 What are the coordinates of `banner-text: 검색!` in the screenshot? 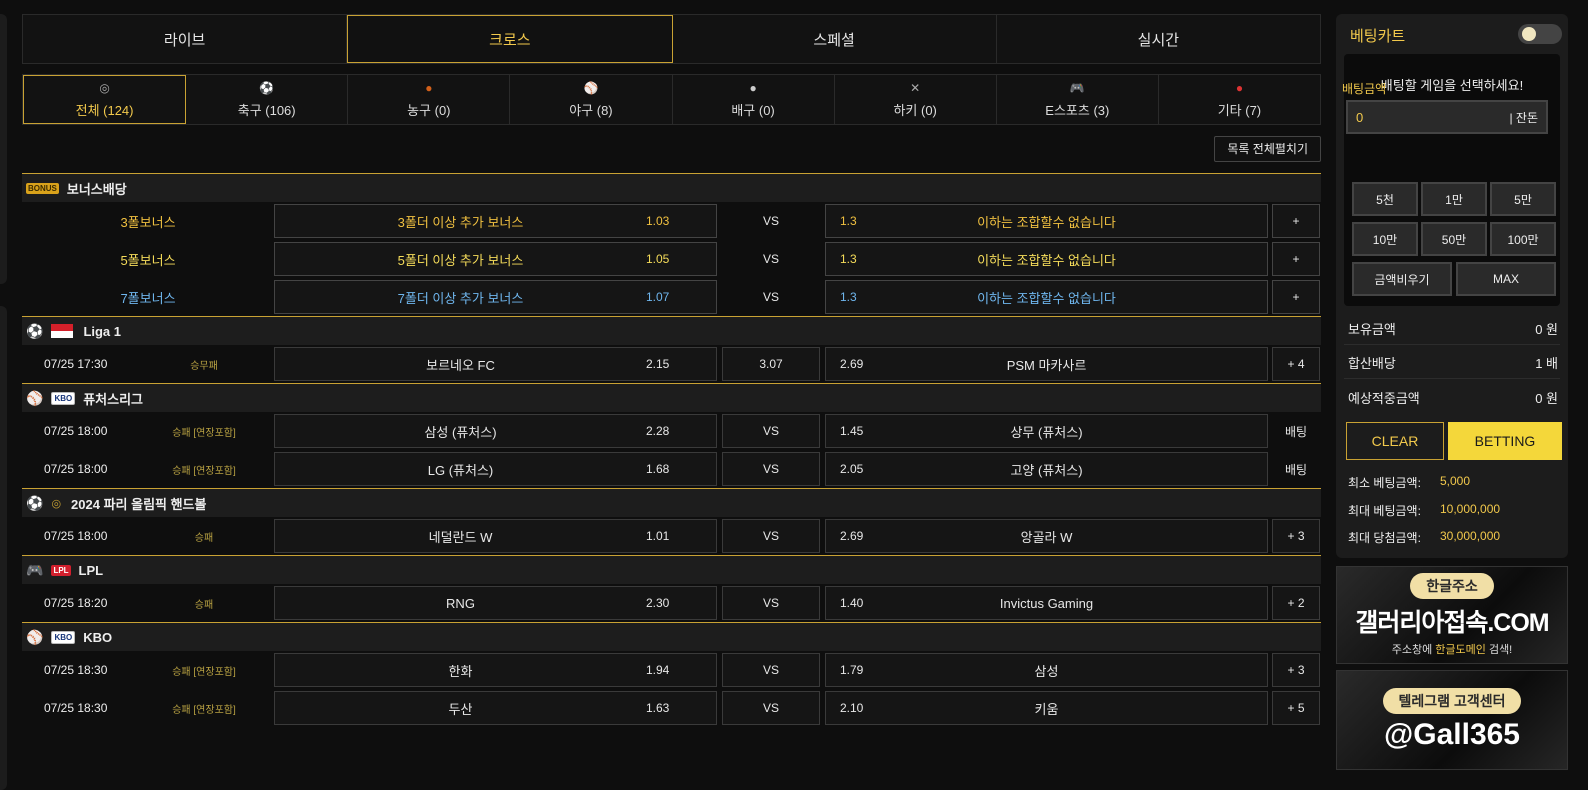 It's located at (1499, 650).